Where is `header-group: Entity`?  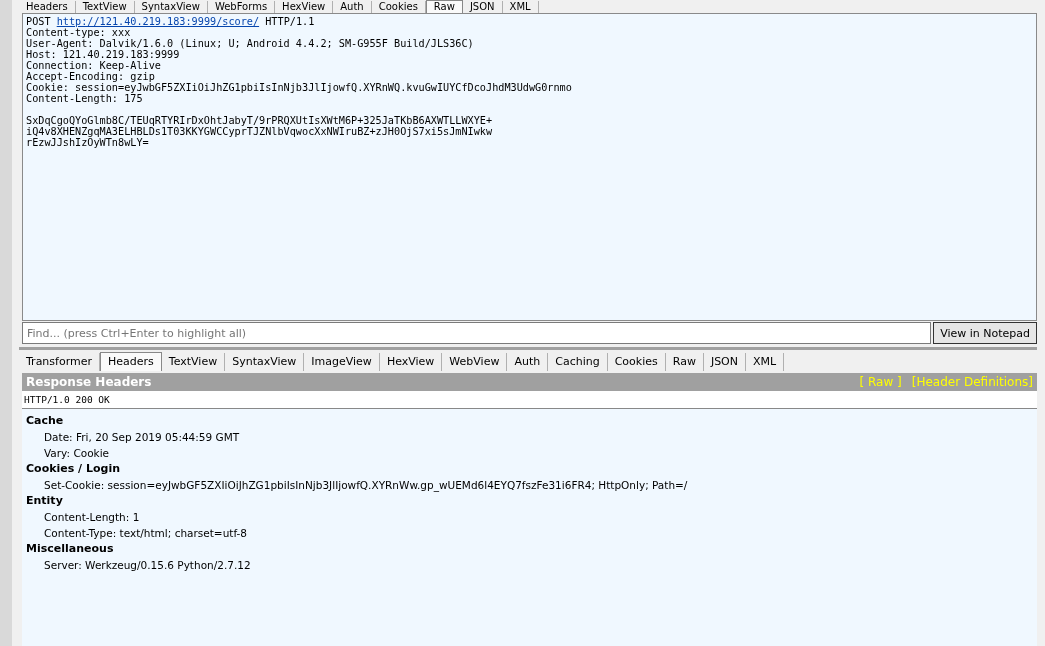 header-group: Entity is located at coordinates (529, 501).